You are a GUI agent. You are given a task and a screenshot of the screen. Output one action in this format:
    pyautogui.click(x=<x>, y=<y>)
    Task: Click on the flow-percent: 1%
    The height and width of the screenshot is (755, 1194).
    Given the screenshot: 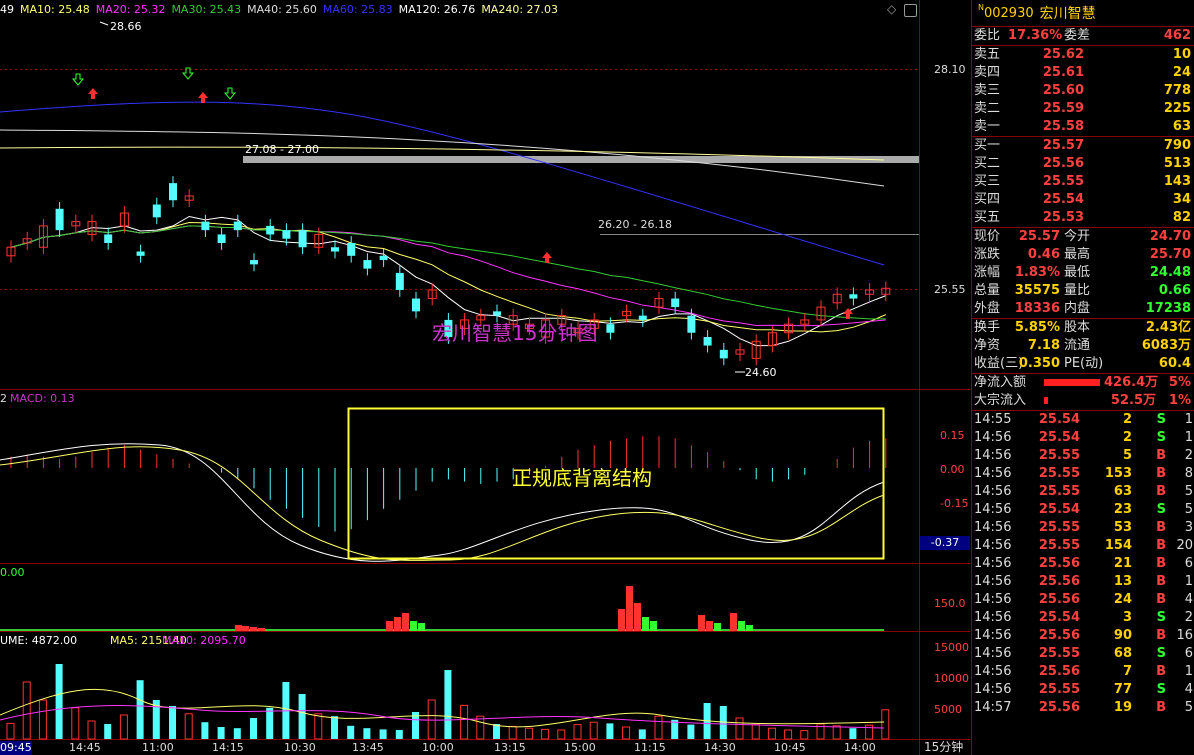 What is the action you would take?
    pyautogui.click(x=1179, y=400)
    